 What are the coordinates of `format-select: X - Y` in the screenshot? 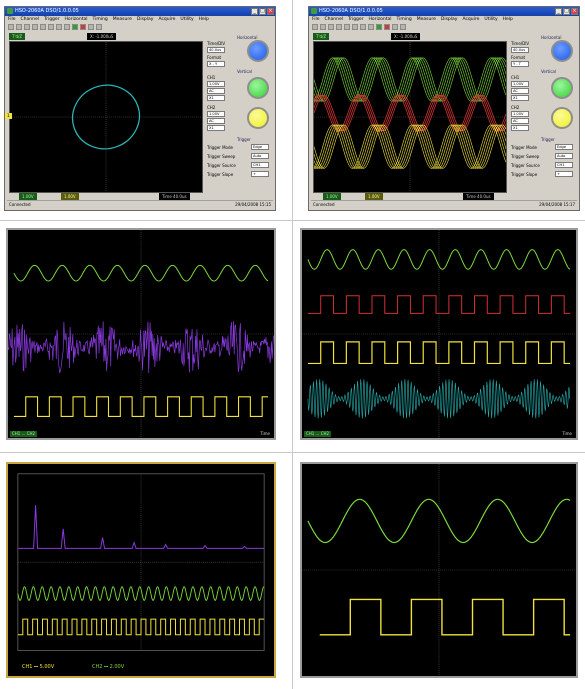 It's located at (216, 64).